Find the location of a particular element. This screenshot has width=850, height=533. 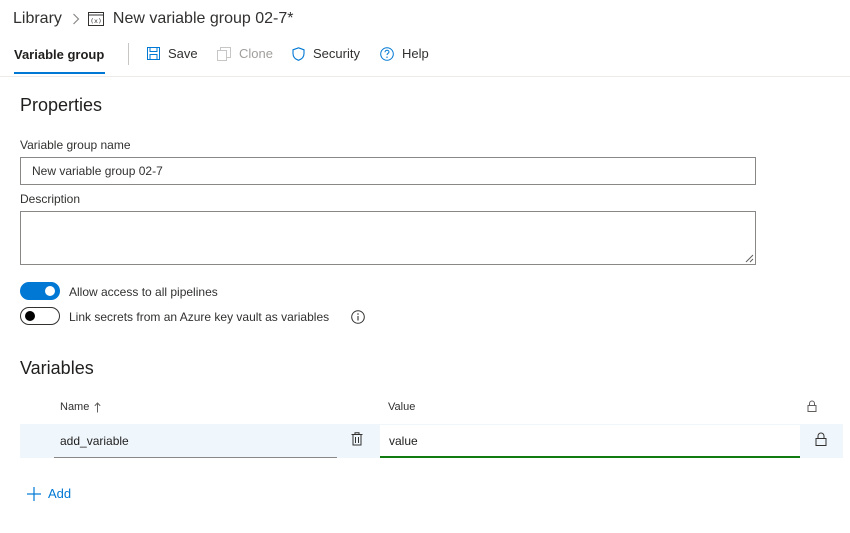

security-label: Security is located at coordinates (336, 53).